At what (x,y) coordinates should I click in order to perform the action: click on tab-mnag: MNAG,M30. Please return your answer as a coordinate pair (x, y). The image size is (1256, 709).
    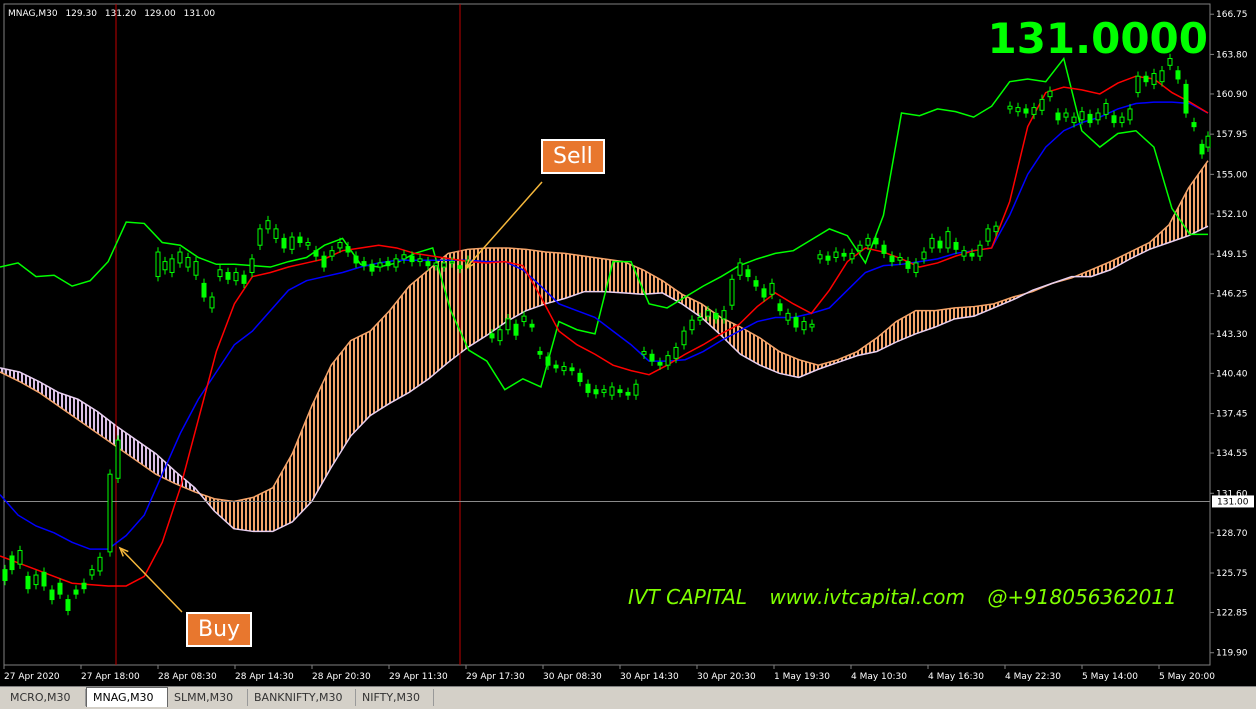
    Looking at the image, I should click on (127, 697).